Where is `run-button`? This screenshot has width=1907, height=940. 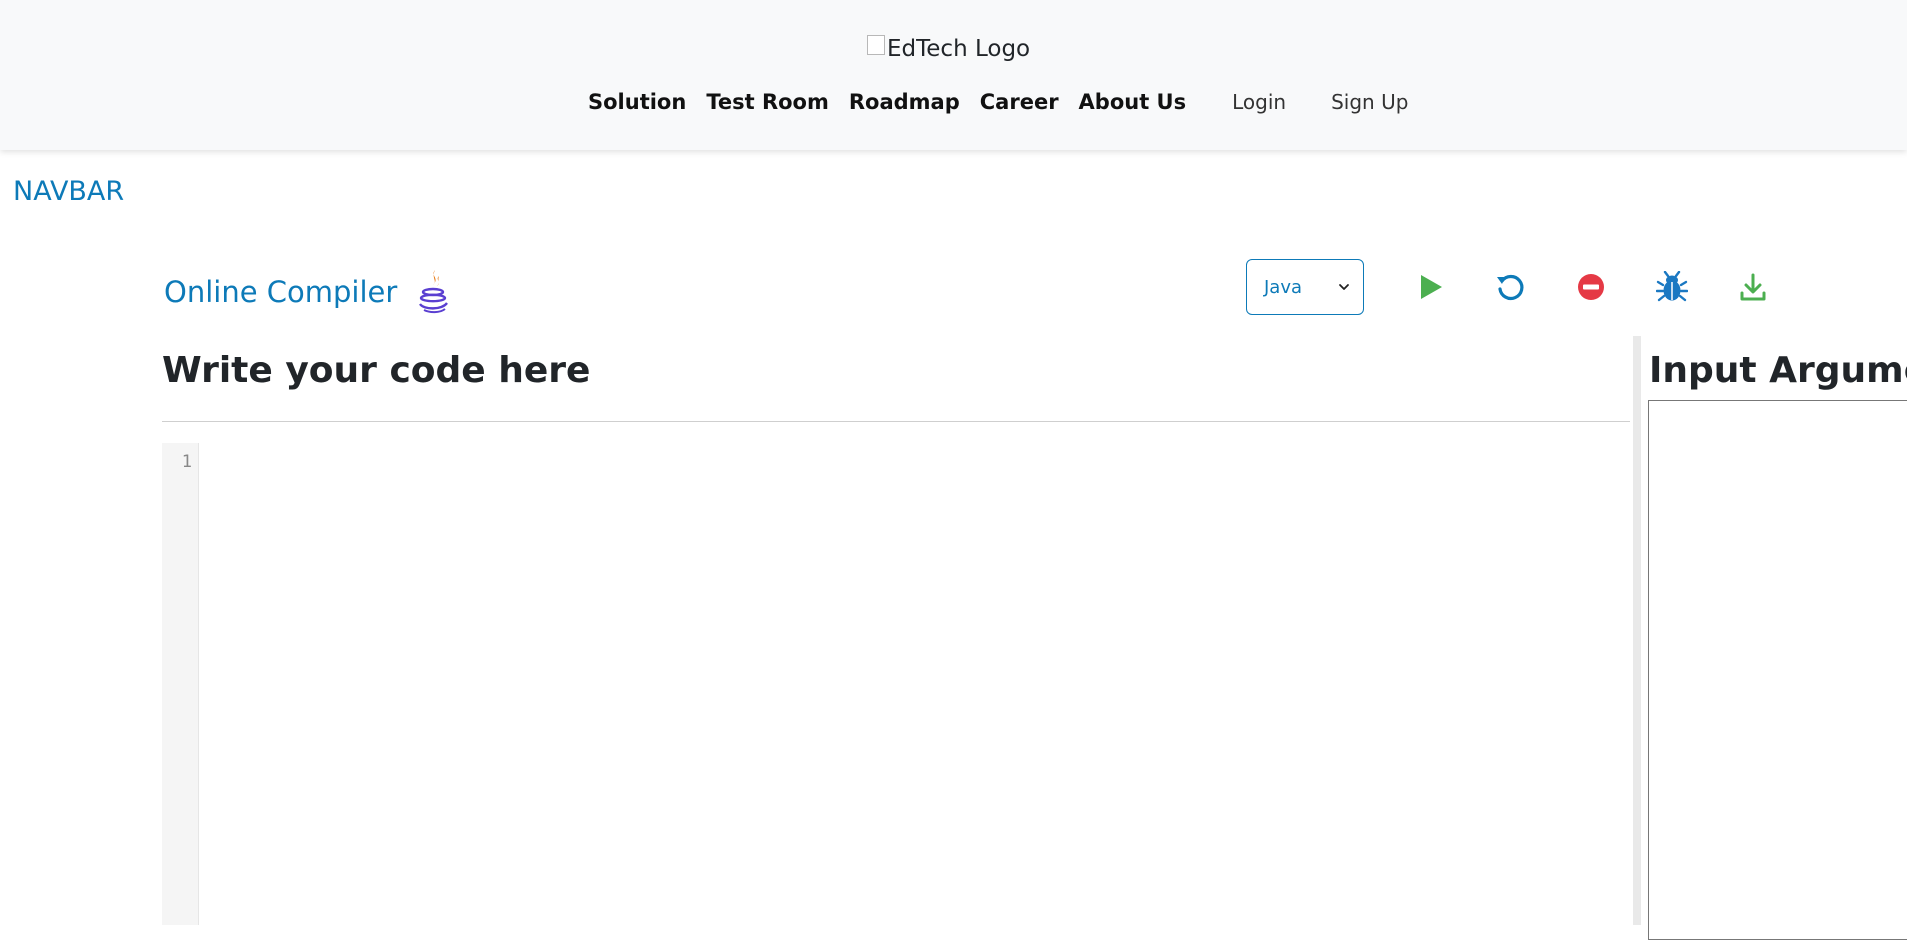
run-button is located at coordinates (1431, 287).